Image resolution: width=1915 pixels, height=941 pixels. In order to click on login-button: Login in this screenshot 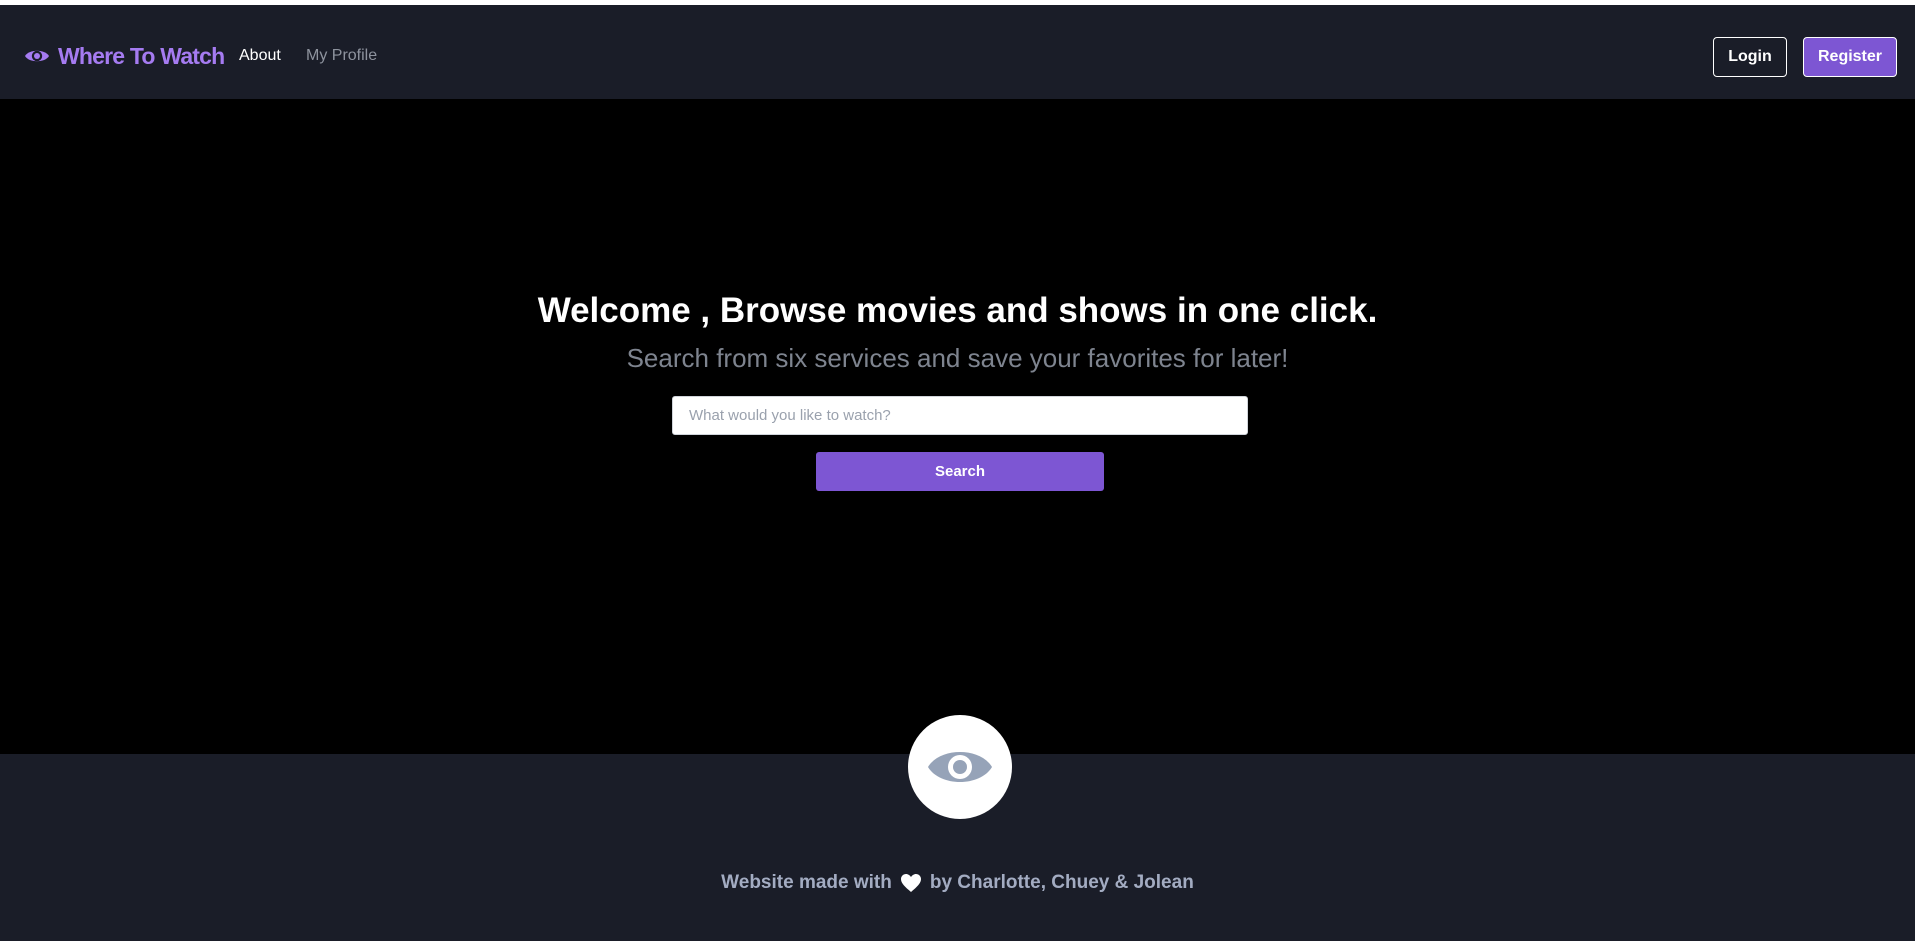, I will do `click(1750, 57)`.